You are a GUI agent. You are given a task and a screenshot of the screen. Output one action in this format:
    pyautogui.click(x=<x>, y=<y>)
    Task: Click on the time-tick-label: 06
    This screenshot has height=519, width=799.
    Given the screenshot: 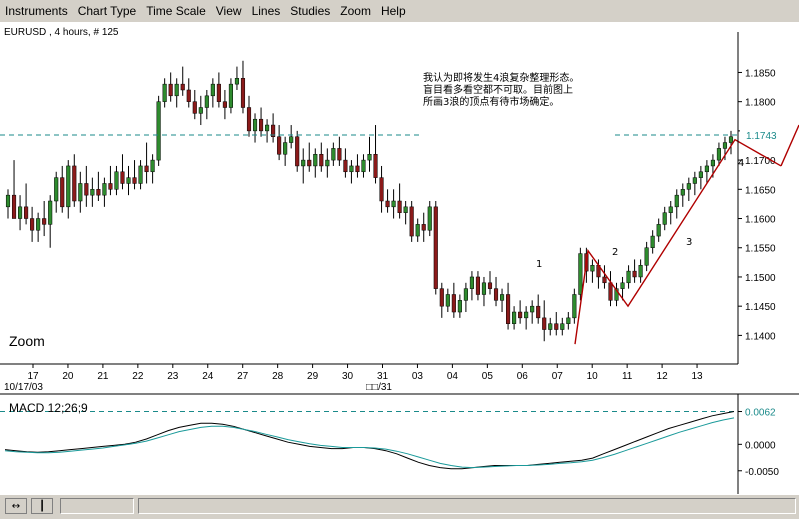 What is the action you would take?
    pyautogui.click(x=523, y=376)
    